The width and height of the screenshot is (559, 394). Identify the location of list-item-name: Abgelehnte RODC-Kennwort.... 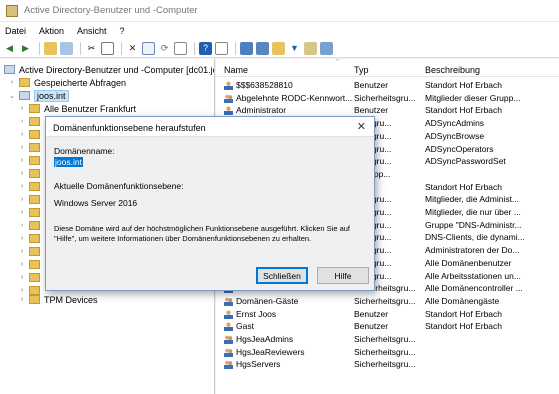
(288, 98).